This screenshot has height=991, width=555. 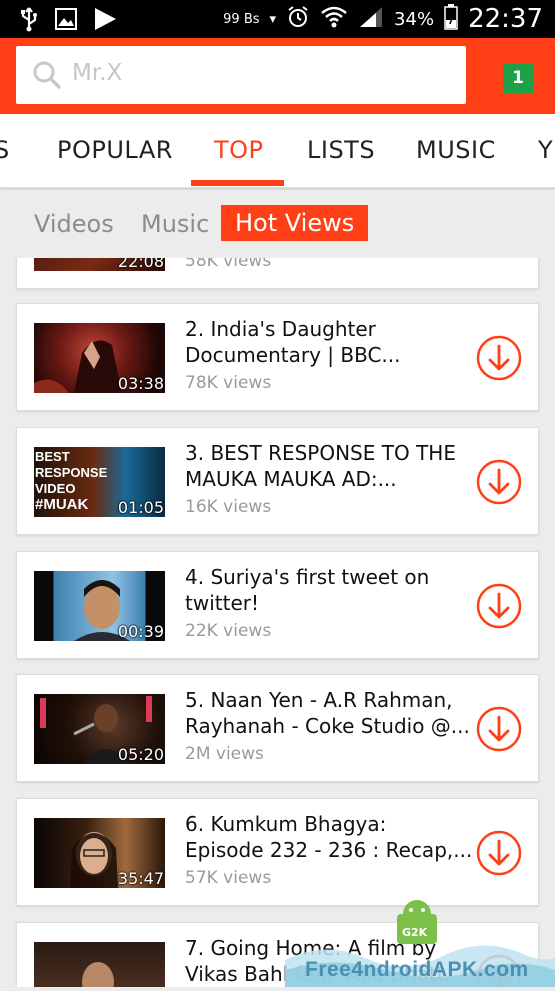 I want to click on clock: 22:37, so click(x=505, y=19).